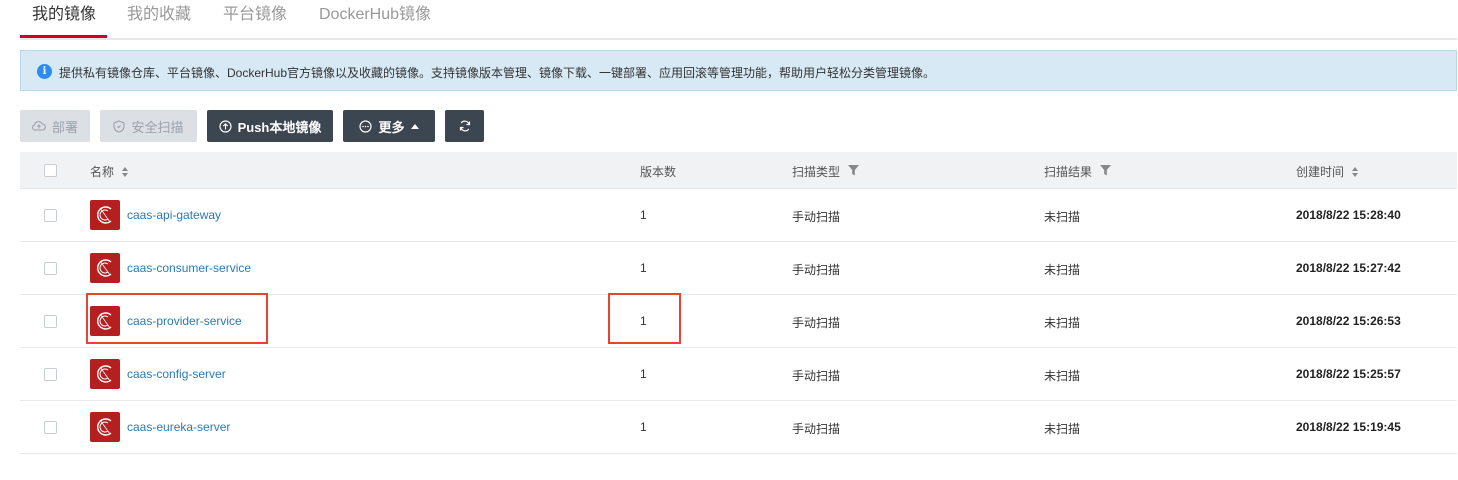  What do you see at coordinates (375, 19) in the screenshot?
I see `tab-dockerhub-images: DockerHub镜像` at bounding box center [375, 19].